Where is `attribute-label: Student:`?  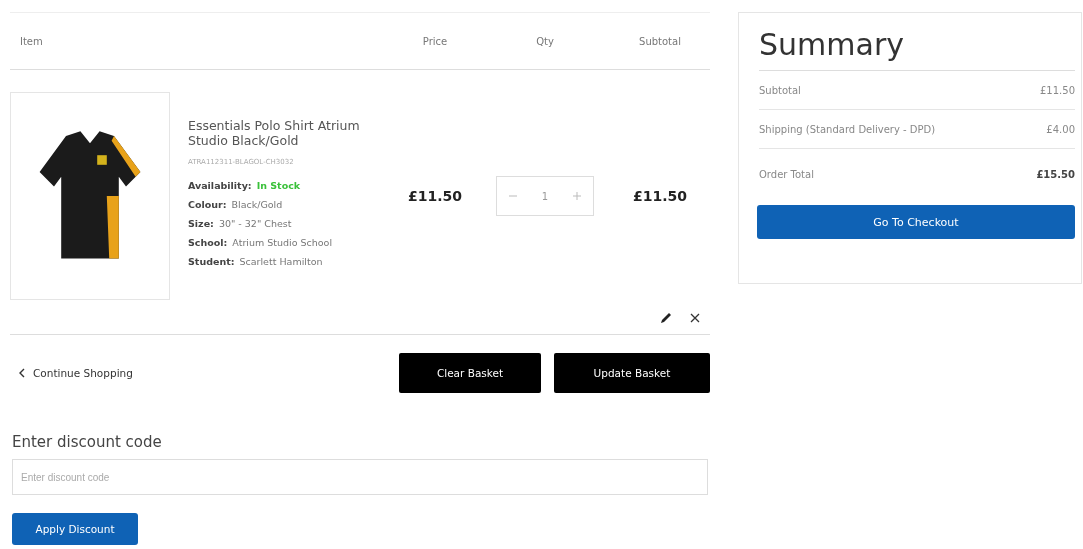
attribute-label: Student: is located at coordinates (211, 261).